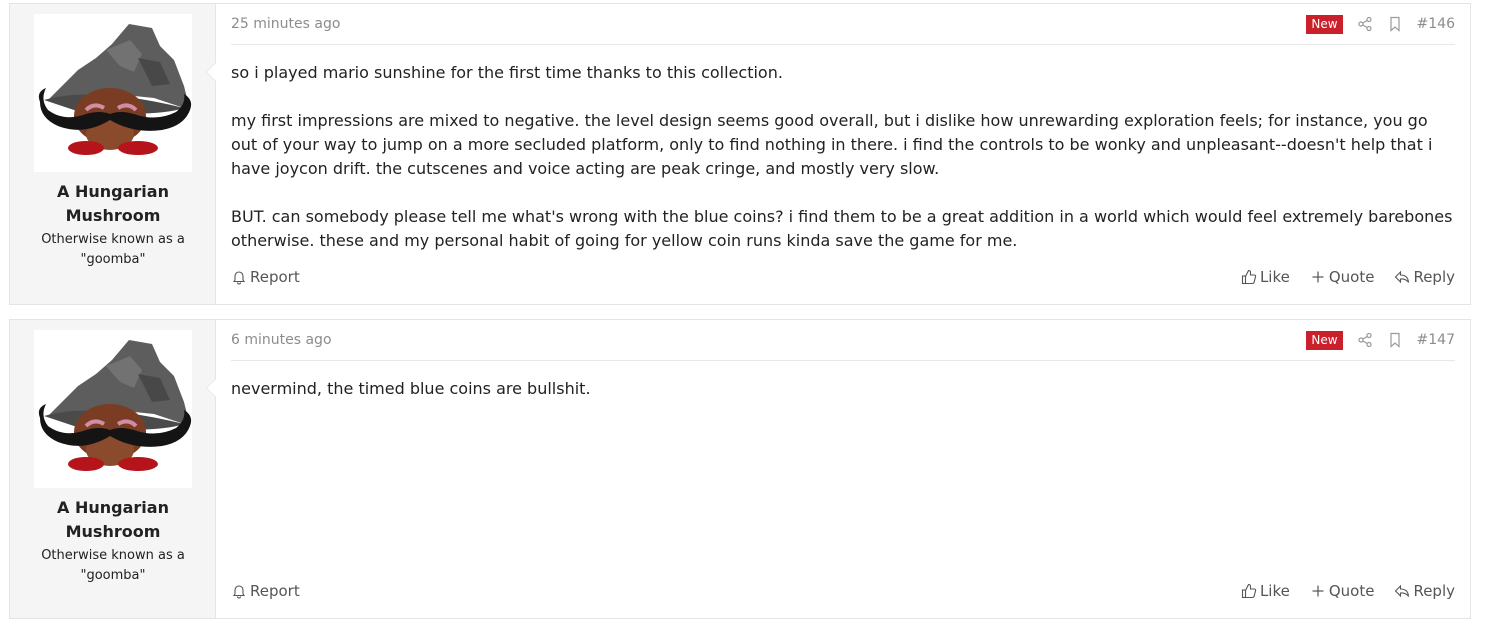 Image resolution: width=1487 pixels, height=633 pixels. I want to click on post-timestamp: 25 minutes ago, so click(285, 24).